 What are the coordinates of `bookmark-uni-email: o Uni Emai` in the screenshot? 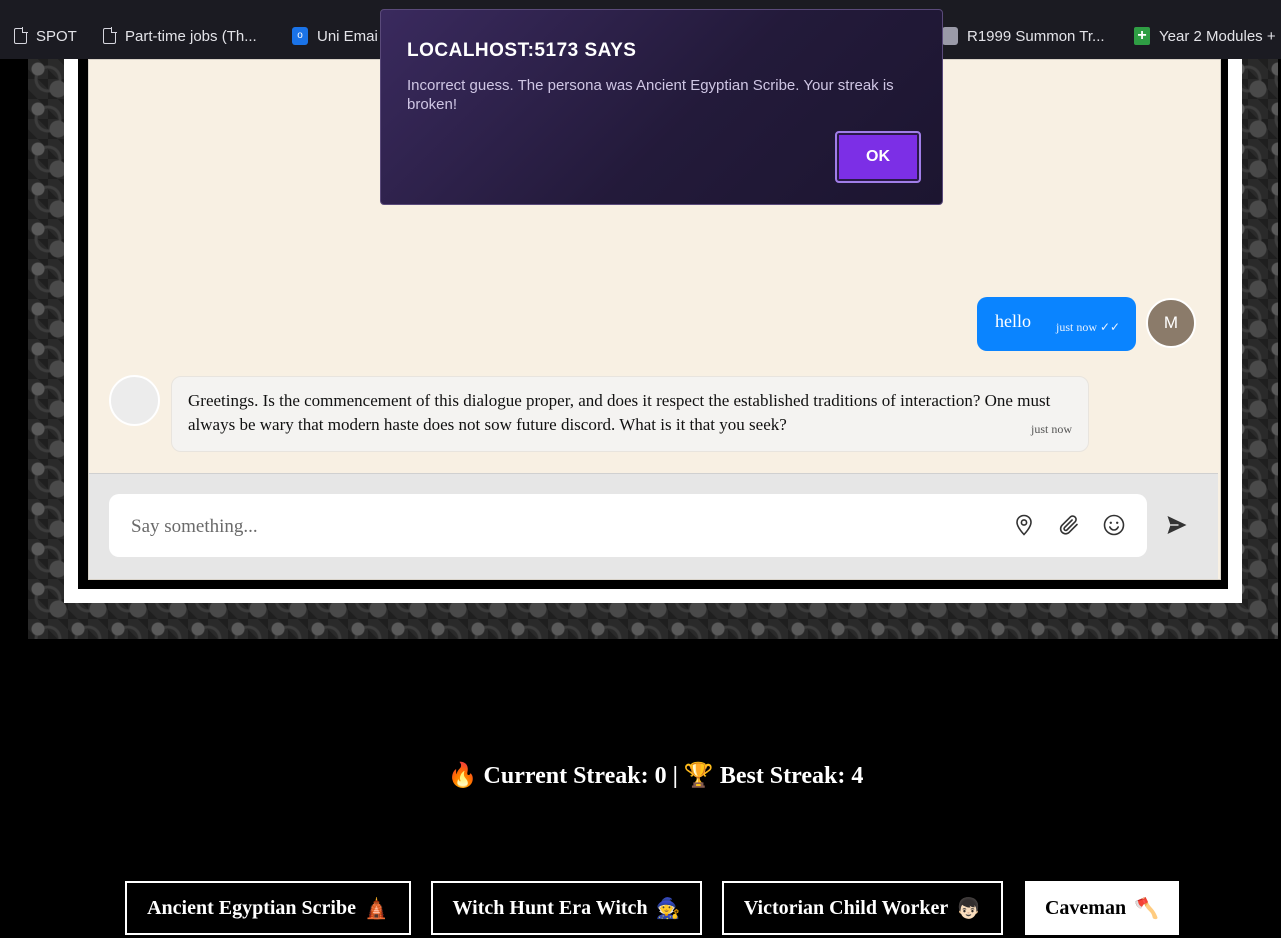 It's located at (335, 36).